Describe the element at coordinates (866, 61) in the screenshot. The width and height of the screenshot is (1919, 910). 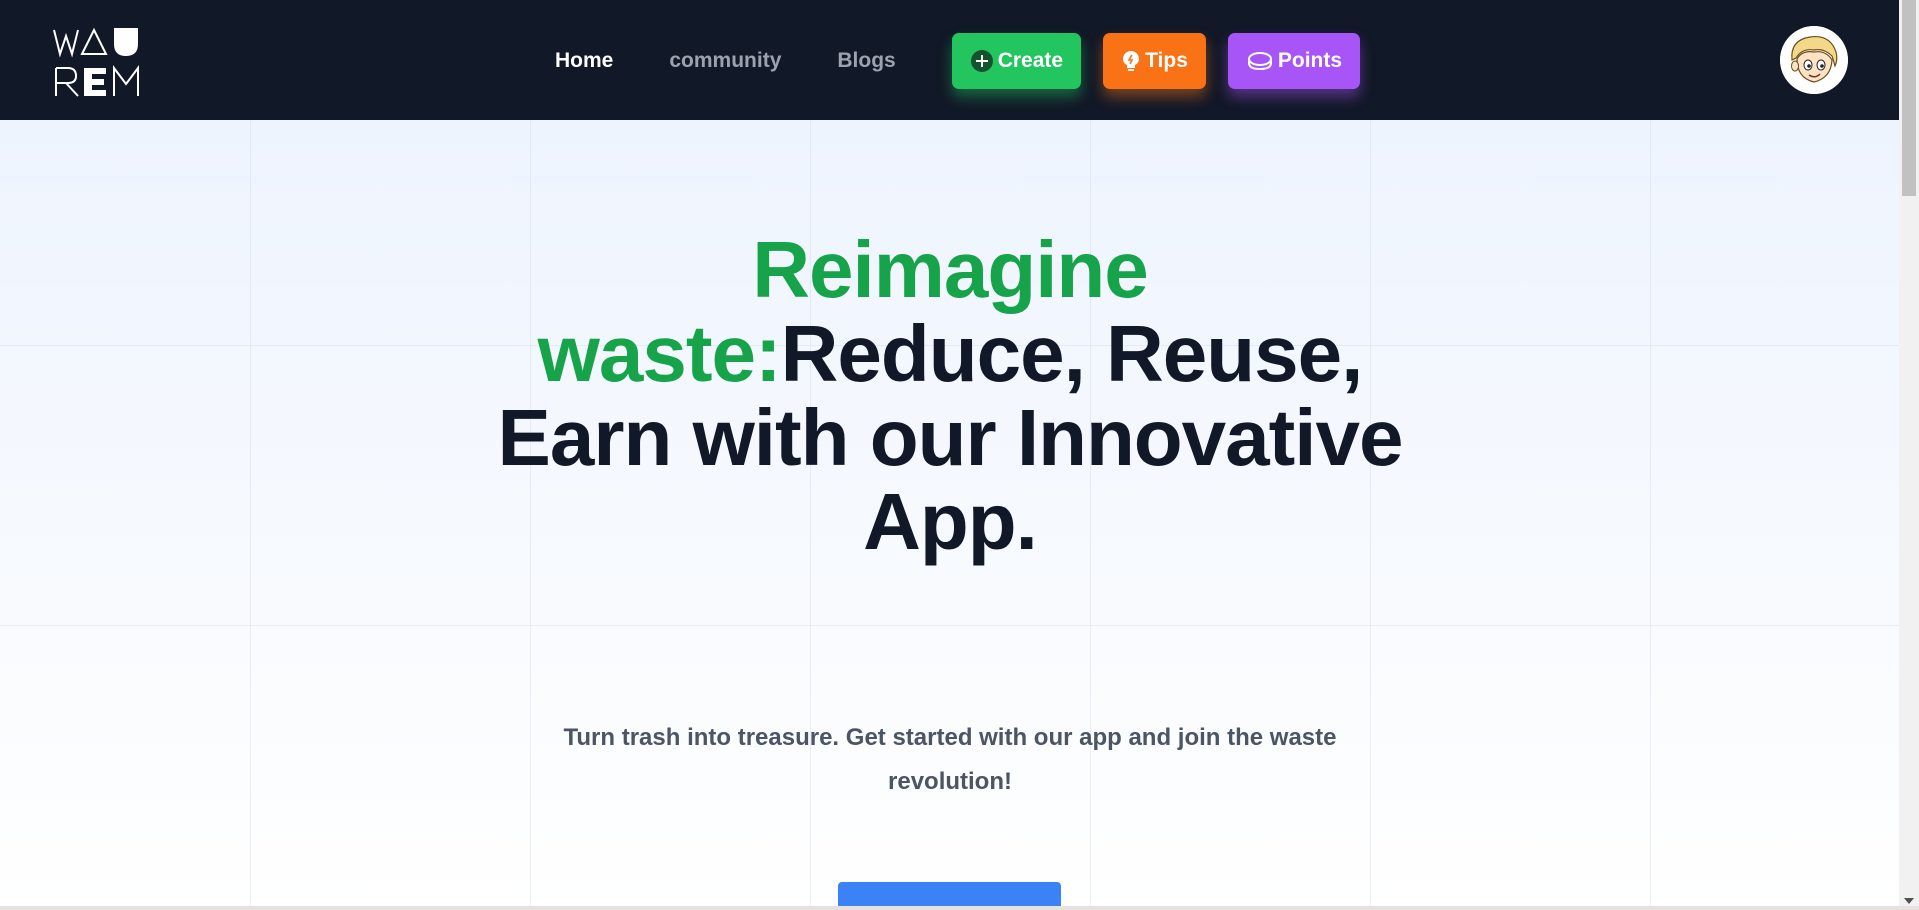
I see `nav-link-blogs: Blogs` at that location.